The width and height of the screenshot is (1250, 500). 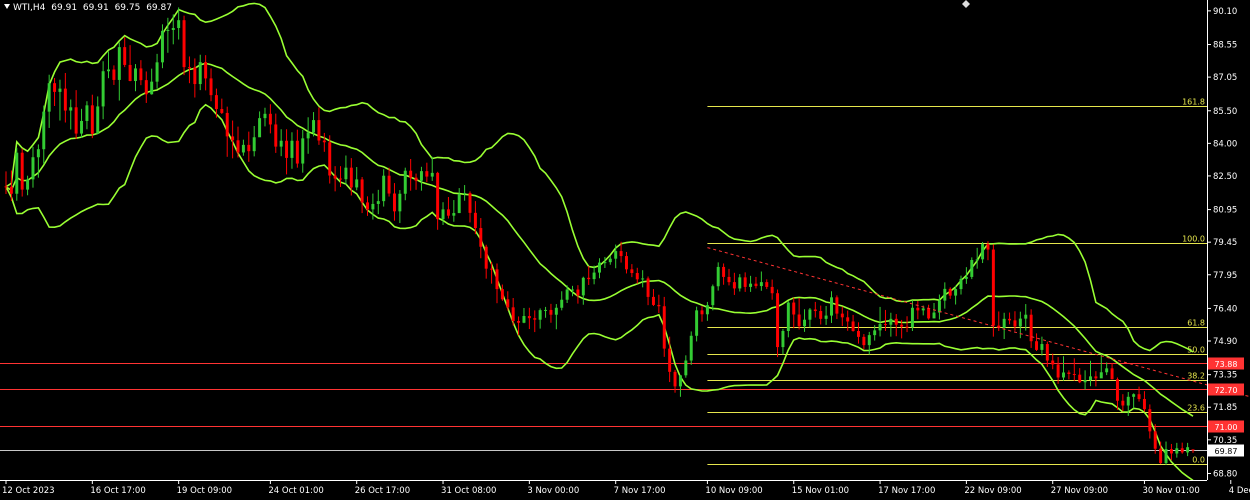 What do you see at coordinates (7, 6) in the screenshot?
I see `dropdown-triangle-icon` at bounding box center [7, 6].